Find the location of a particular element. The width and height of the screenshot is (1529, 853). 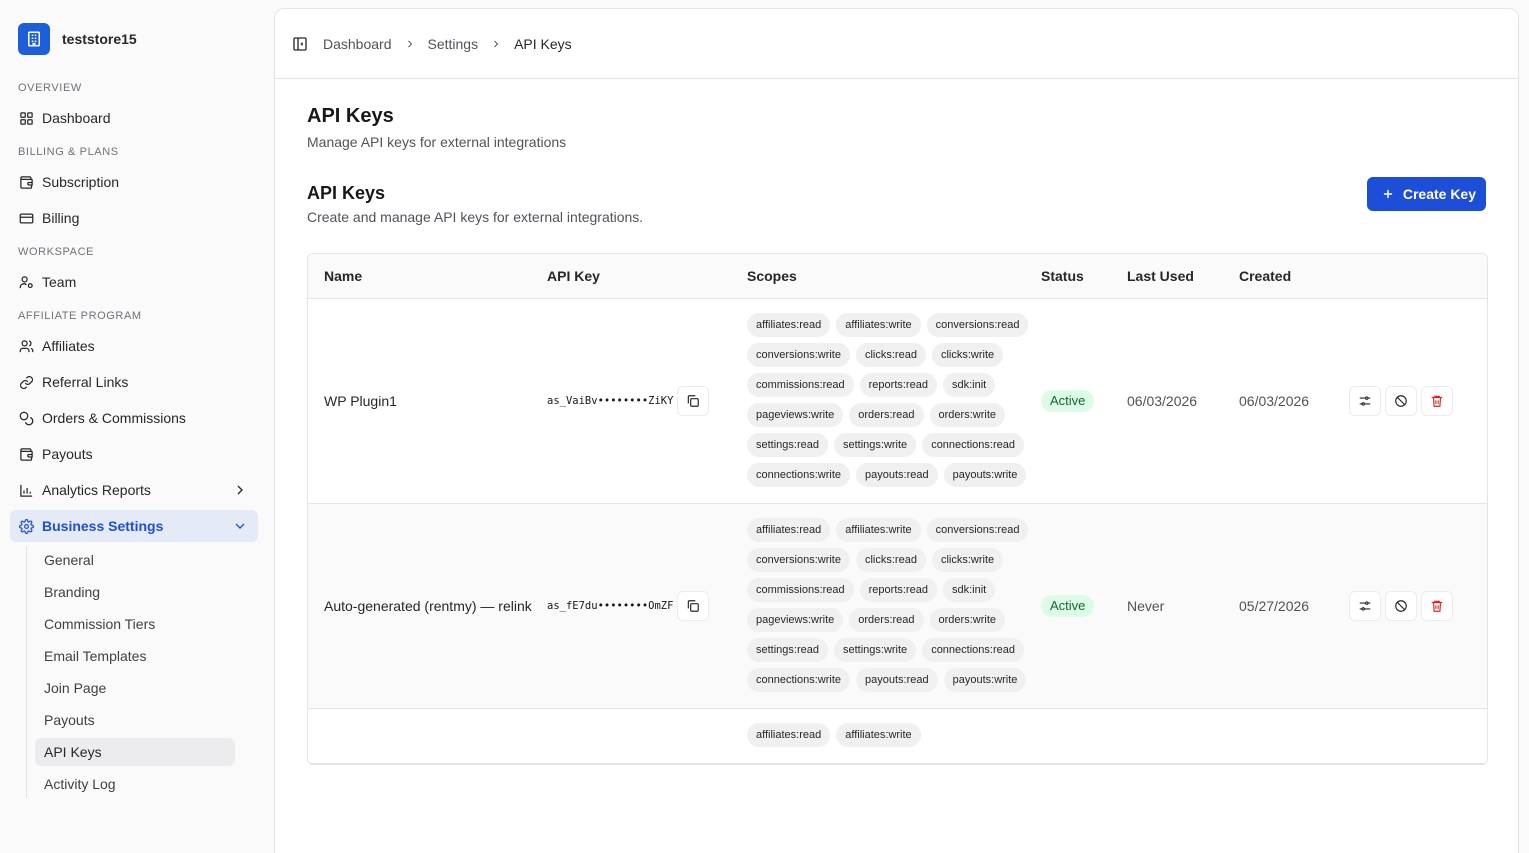

scope-chip: payouts:write is located at coordinates (985, 475).